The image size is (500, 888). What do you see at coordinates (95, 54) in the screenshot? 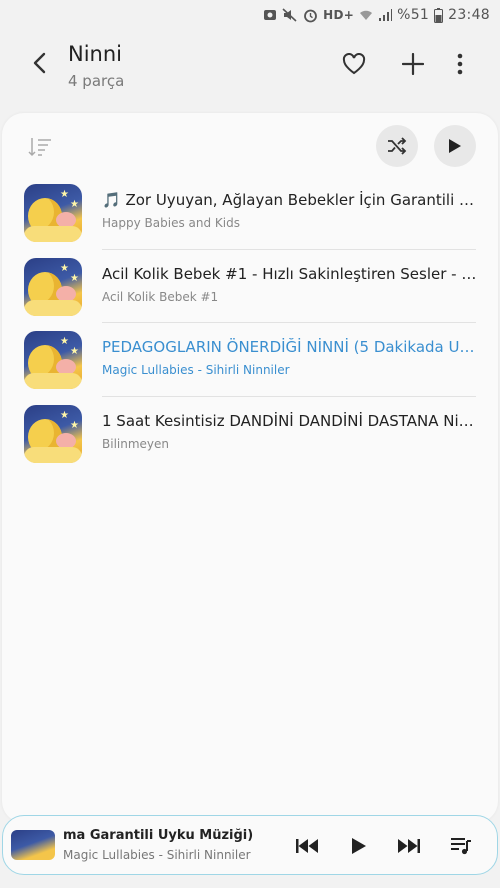
I see `page-title: Ninni` at bounding box center [95, 54].